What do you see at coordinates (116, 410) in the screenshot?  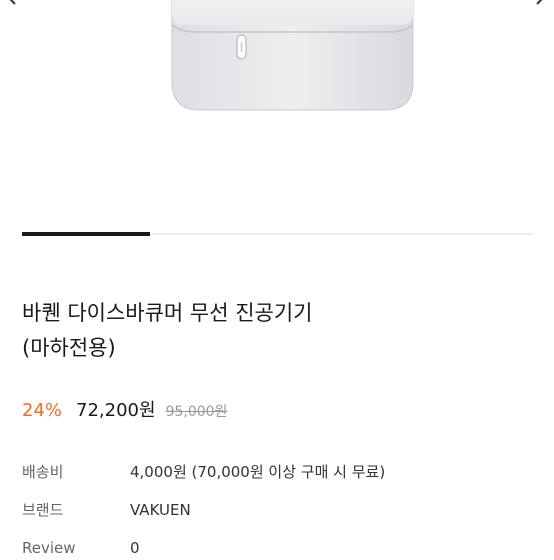 I see `sale-price: 72,200원` at bounding box center [116, 410].